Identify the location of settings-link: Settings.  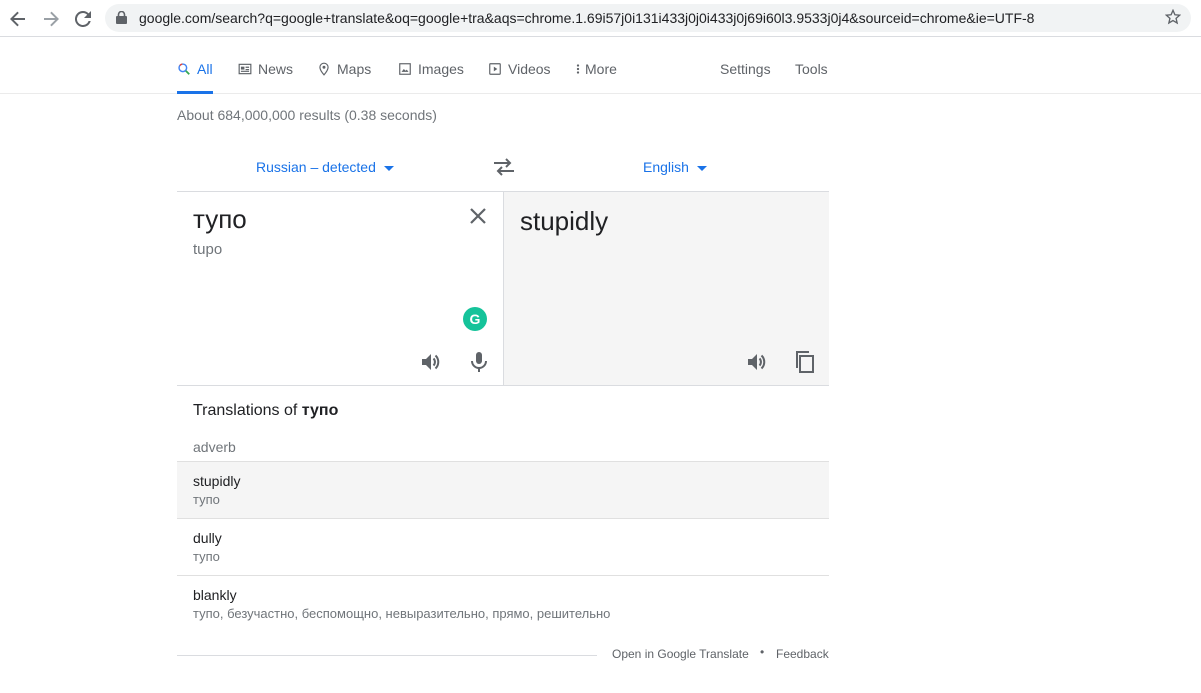
(745, 69).